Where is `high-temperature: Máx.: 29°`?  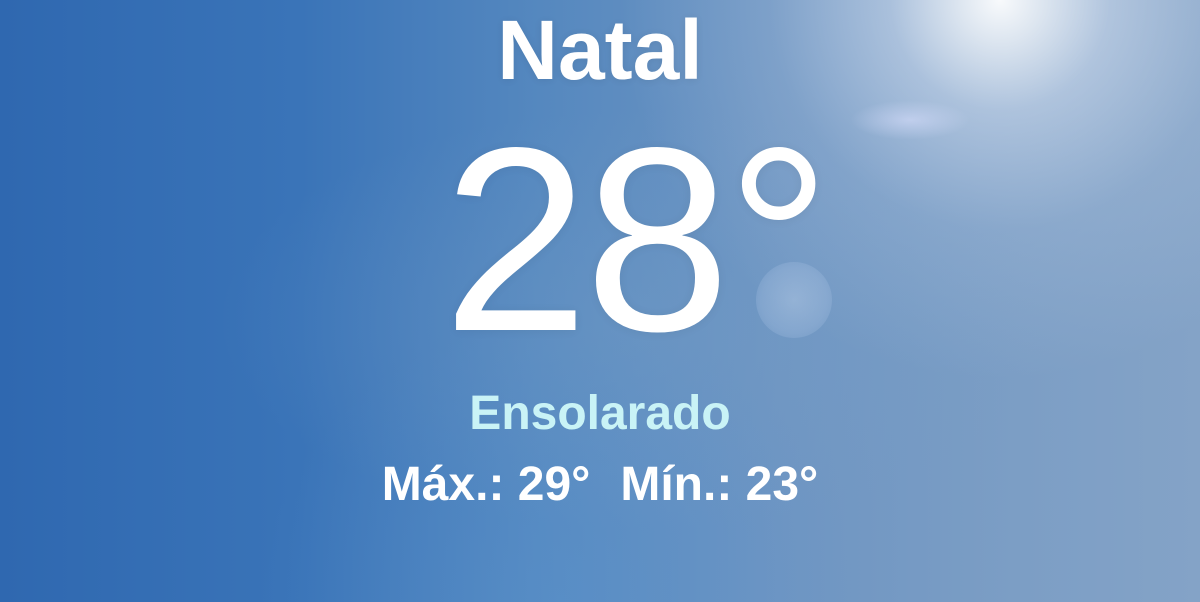 high-temperature: Máx.: 29° is located at coordinates (486, 484).